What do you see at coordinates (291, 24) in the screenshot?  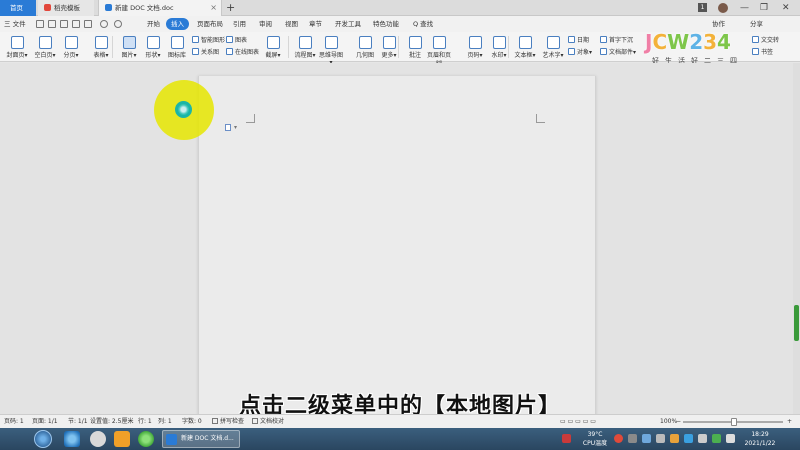 I see `menu-tab-5: 视图` at bounding box center [291, 24].